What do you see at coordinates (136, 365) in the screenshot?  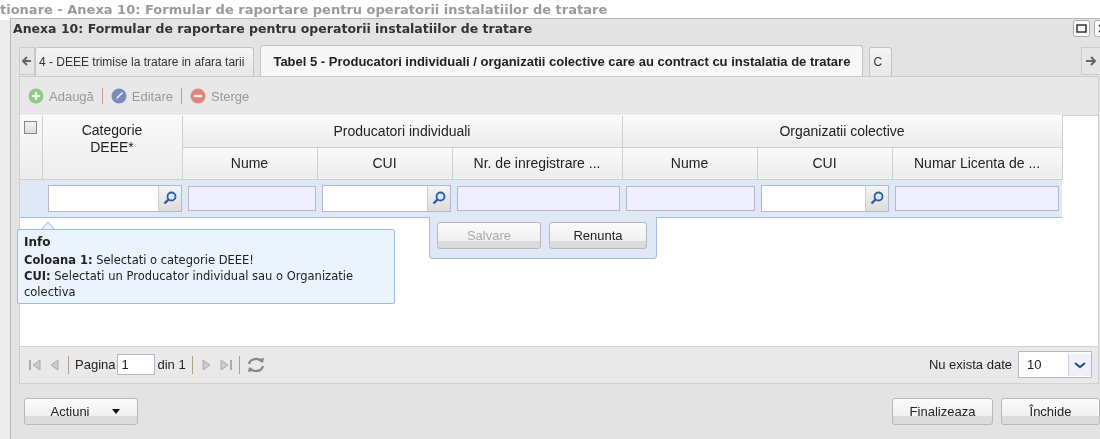 I see `page-number-field: 1` at bounding box center [136, 365].